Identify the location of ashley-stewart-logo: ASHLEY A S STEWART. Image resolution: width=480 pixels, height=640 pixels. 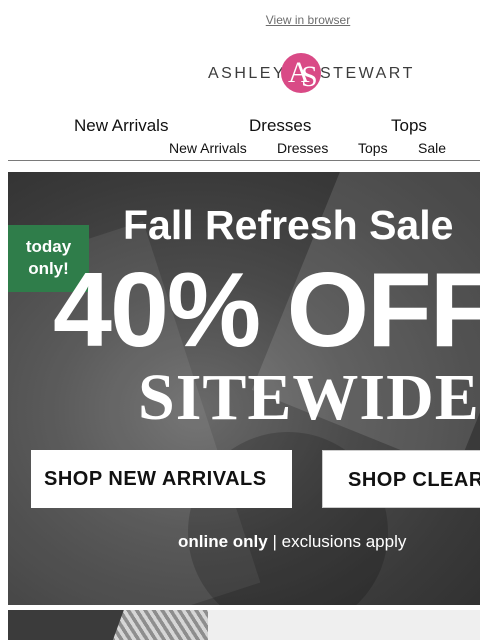
(310, 74).